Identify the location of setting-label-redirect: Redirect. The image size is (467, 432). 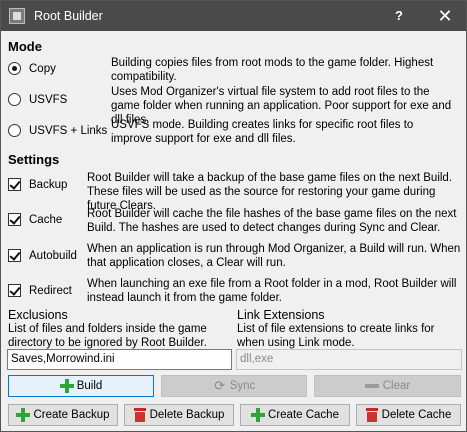
(50, 290).